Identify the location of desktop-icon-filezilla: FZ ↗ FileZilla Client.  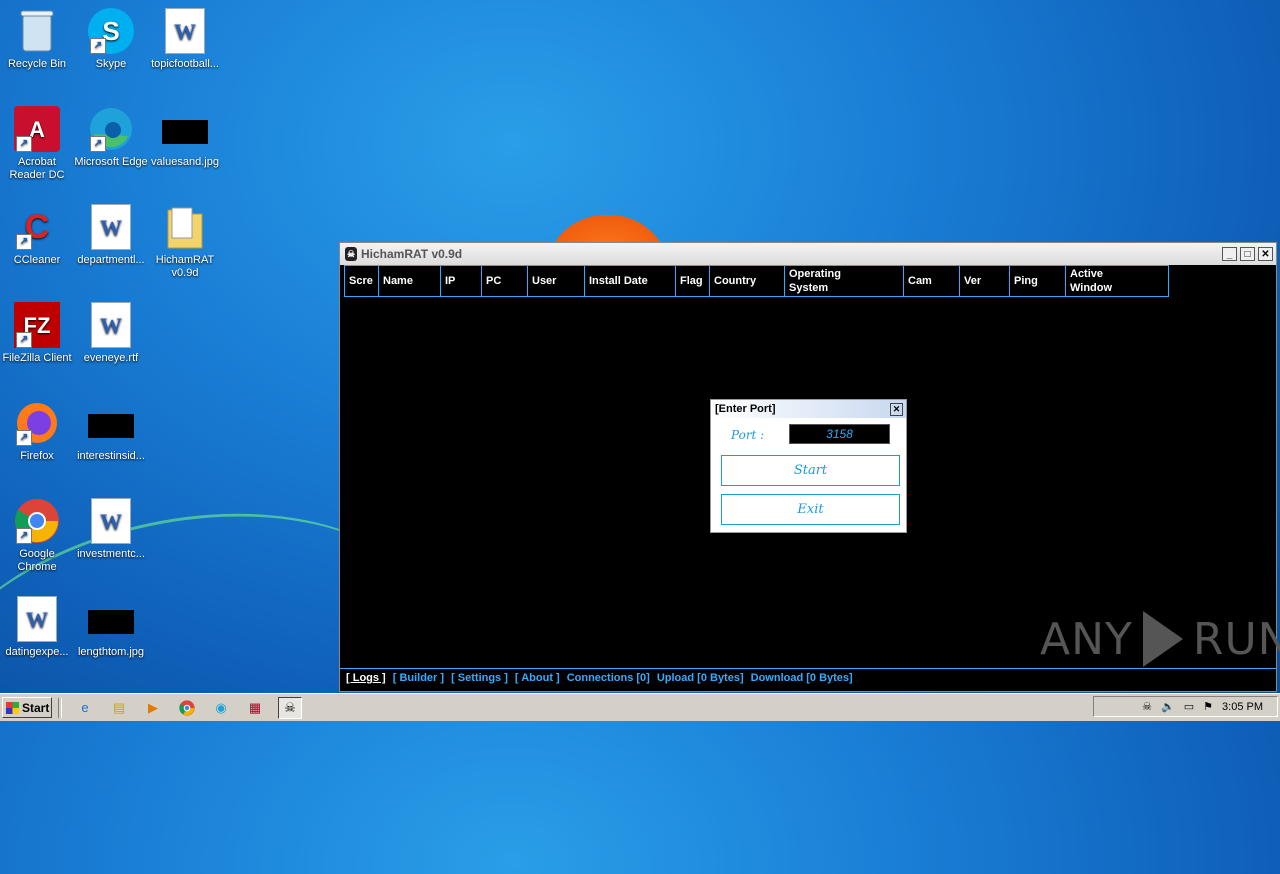
(37, 333).